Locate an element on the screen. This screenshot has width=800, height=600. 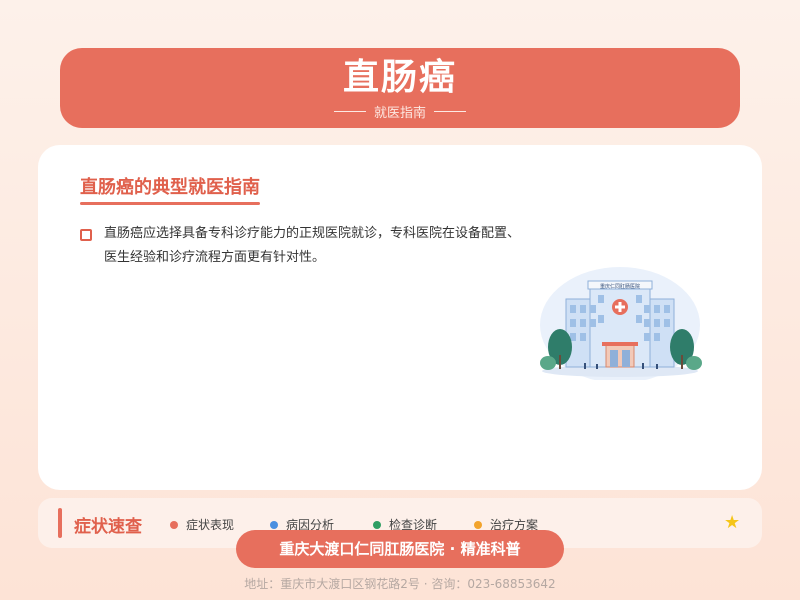
tag-label: 症状表现 is located at coordinates (210, 525).